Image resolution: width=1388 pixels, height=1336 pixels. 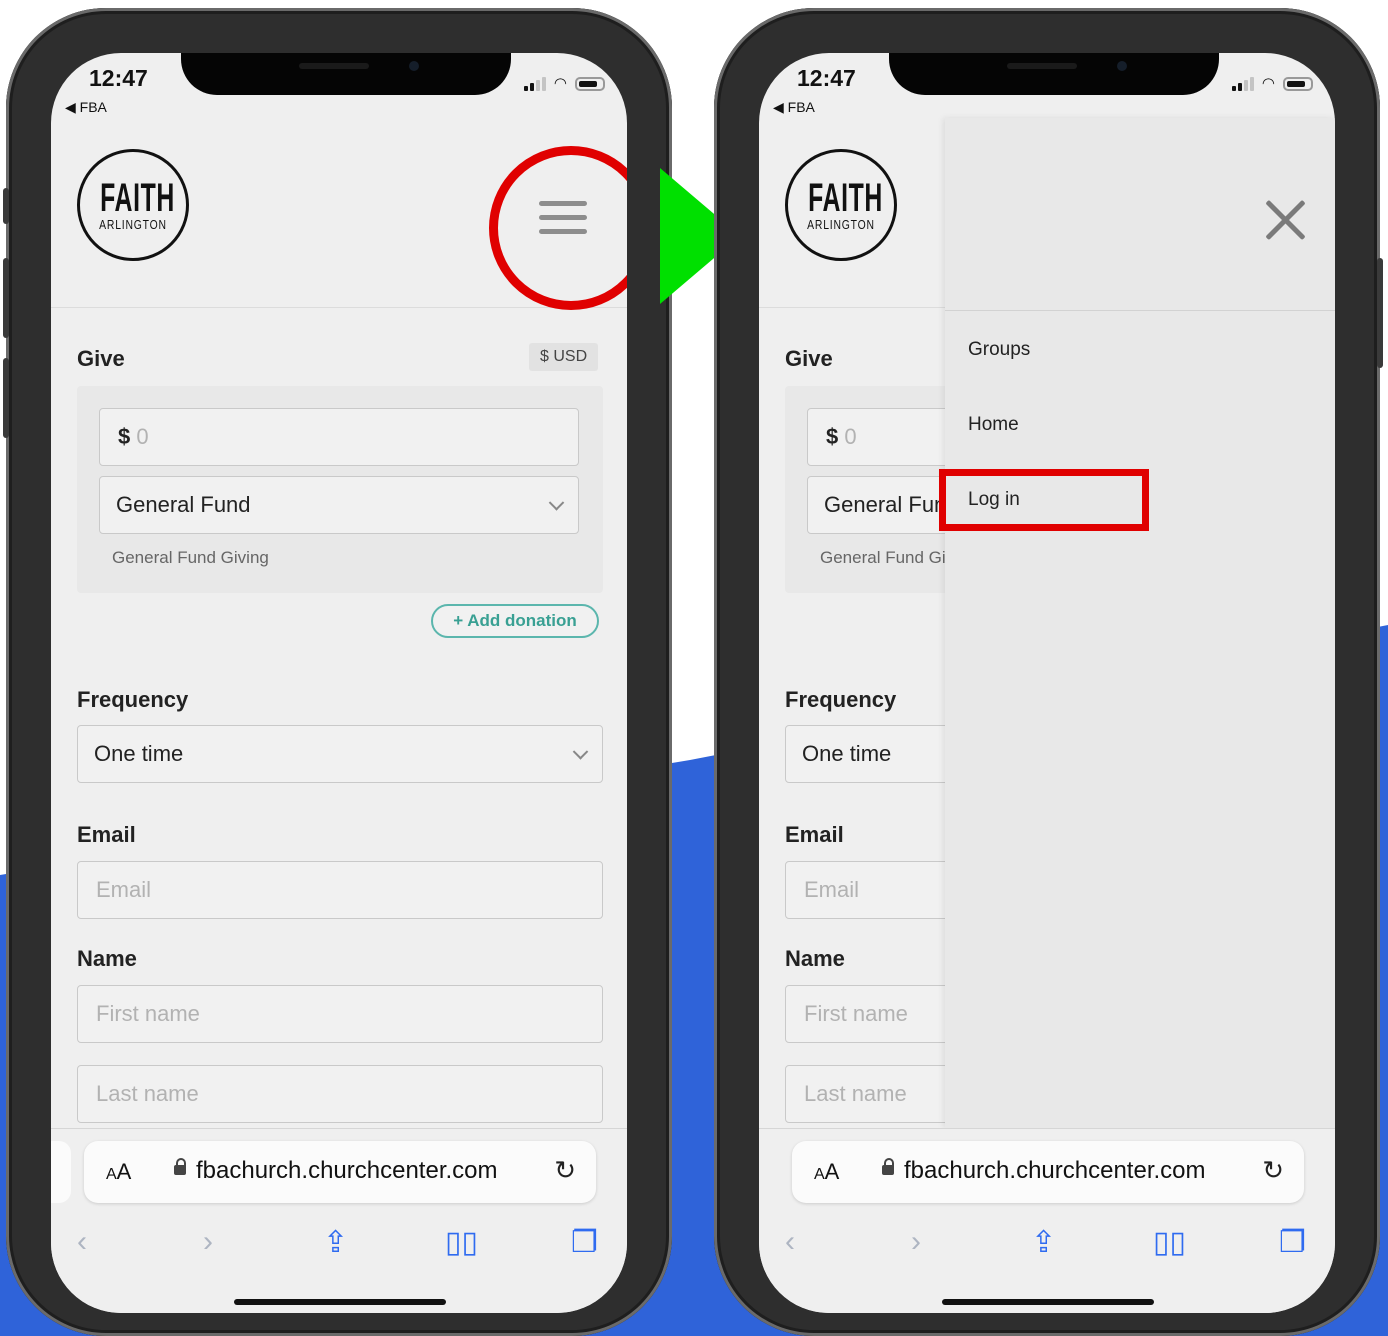 What do you see at coordinates (1044, 500) in the screenshot?
I see `highlight-rectangle-annotation` at bounding box center [1044, 500].